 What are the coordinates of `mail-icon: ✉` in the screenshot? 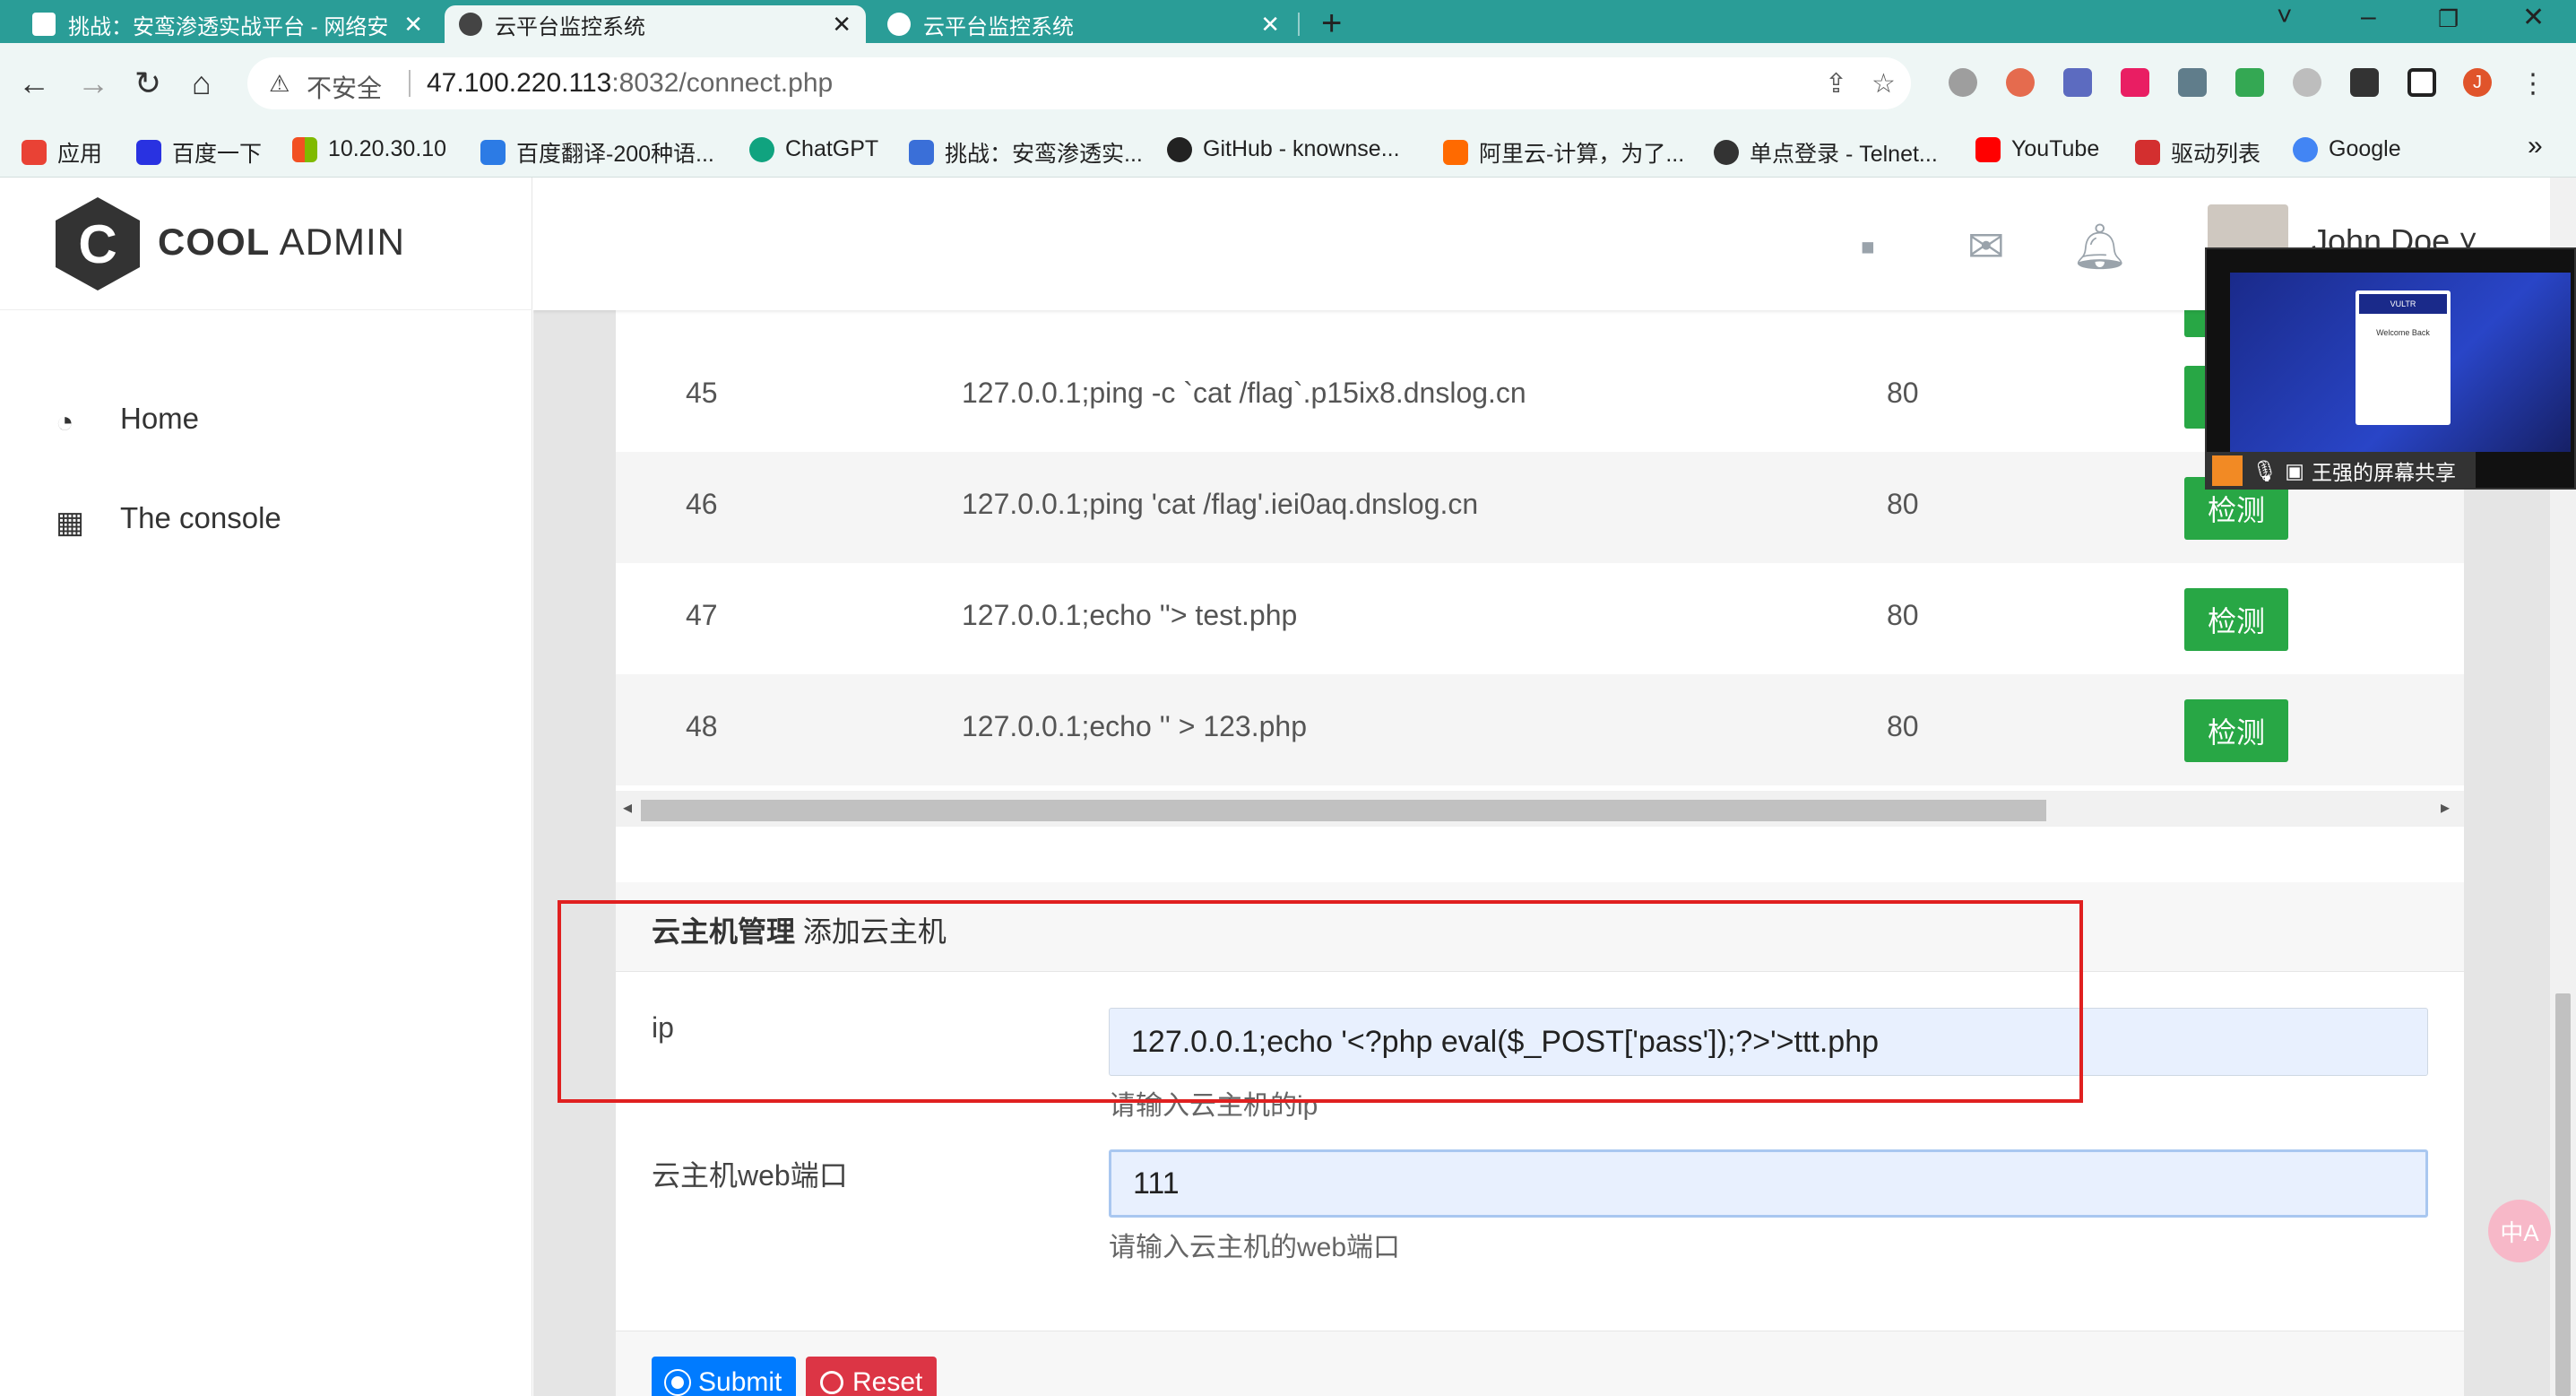 It's located at (1986, 247).